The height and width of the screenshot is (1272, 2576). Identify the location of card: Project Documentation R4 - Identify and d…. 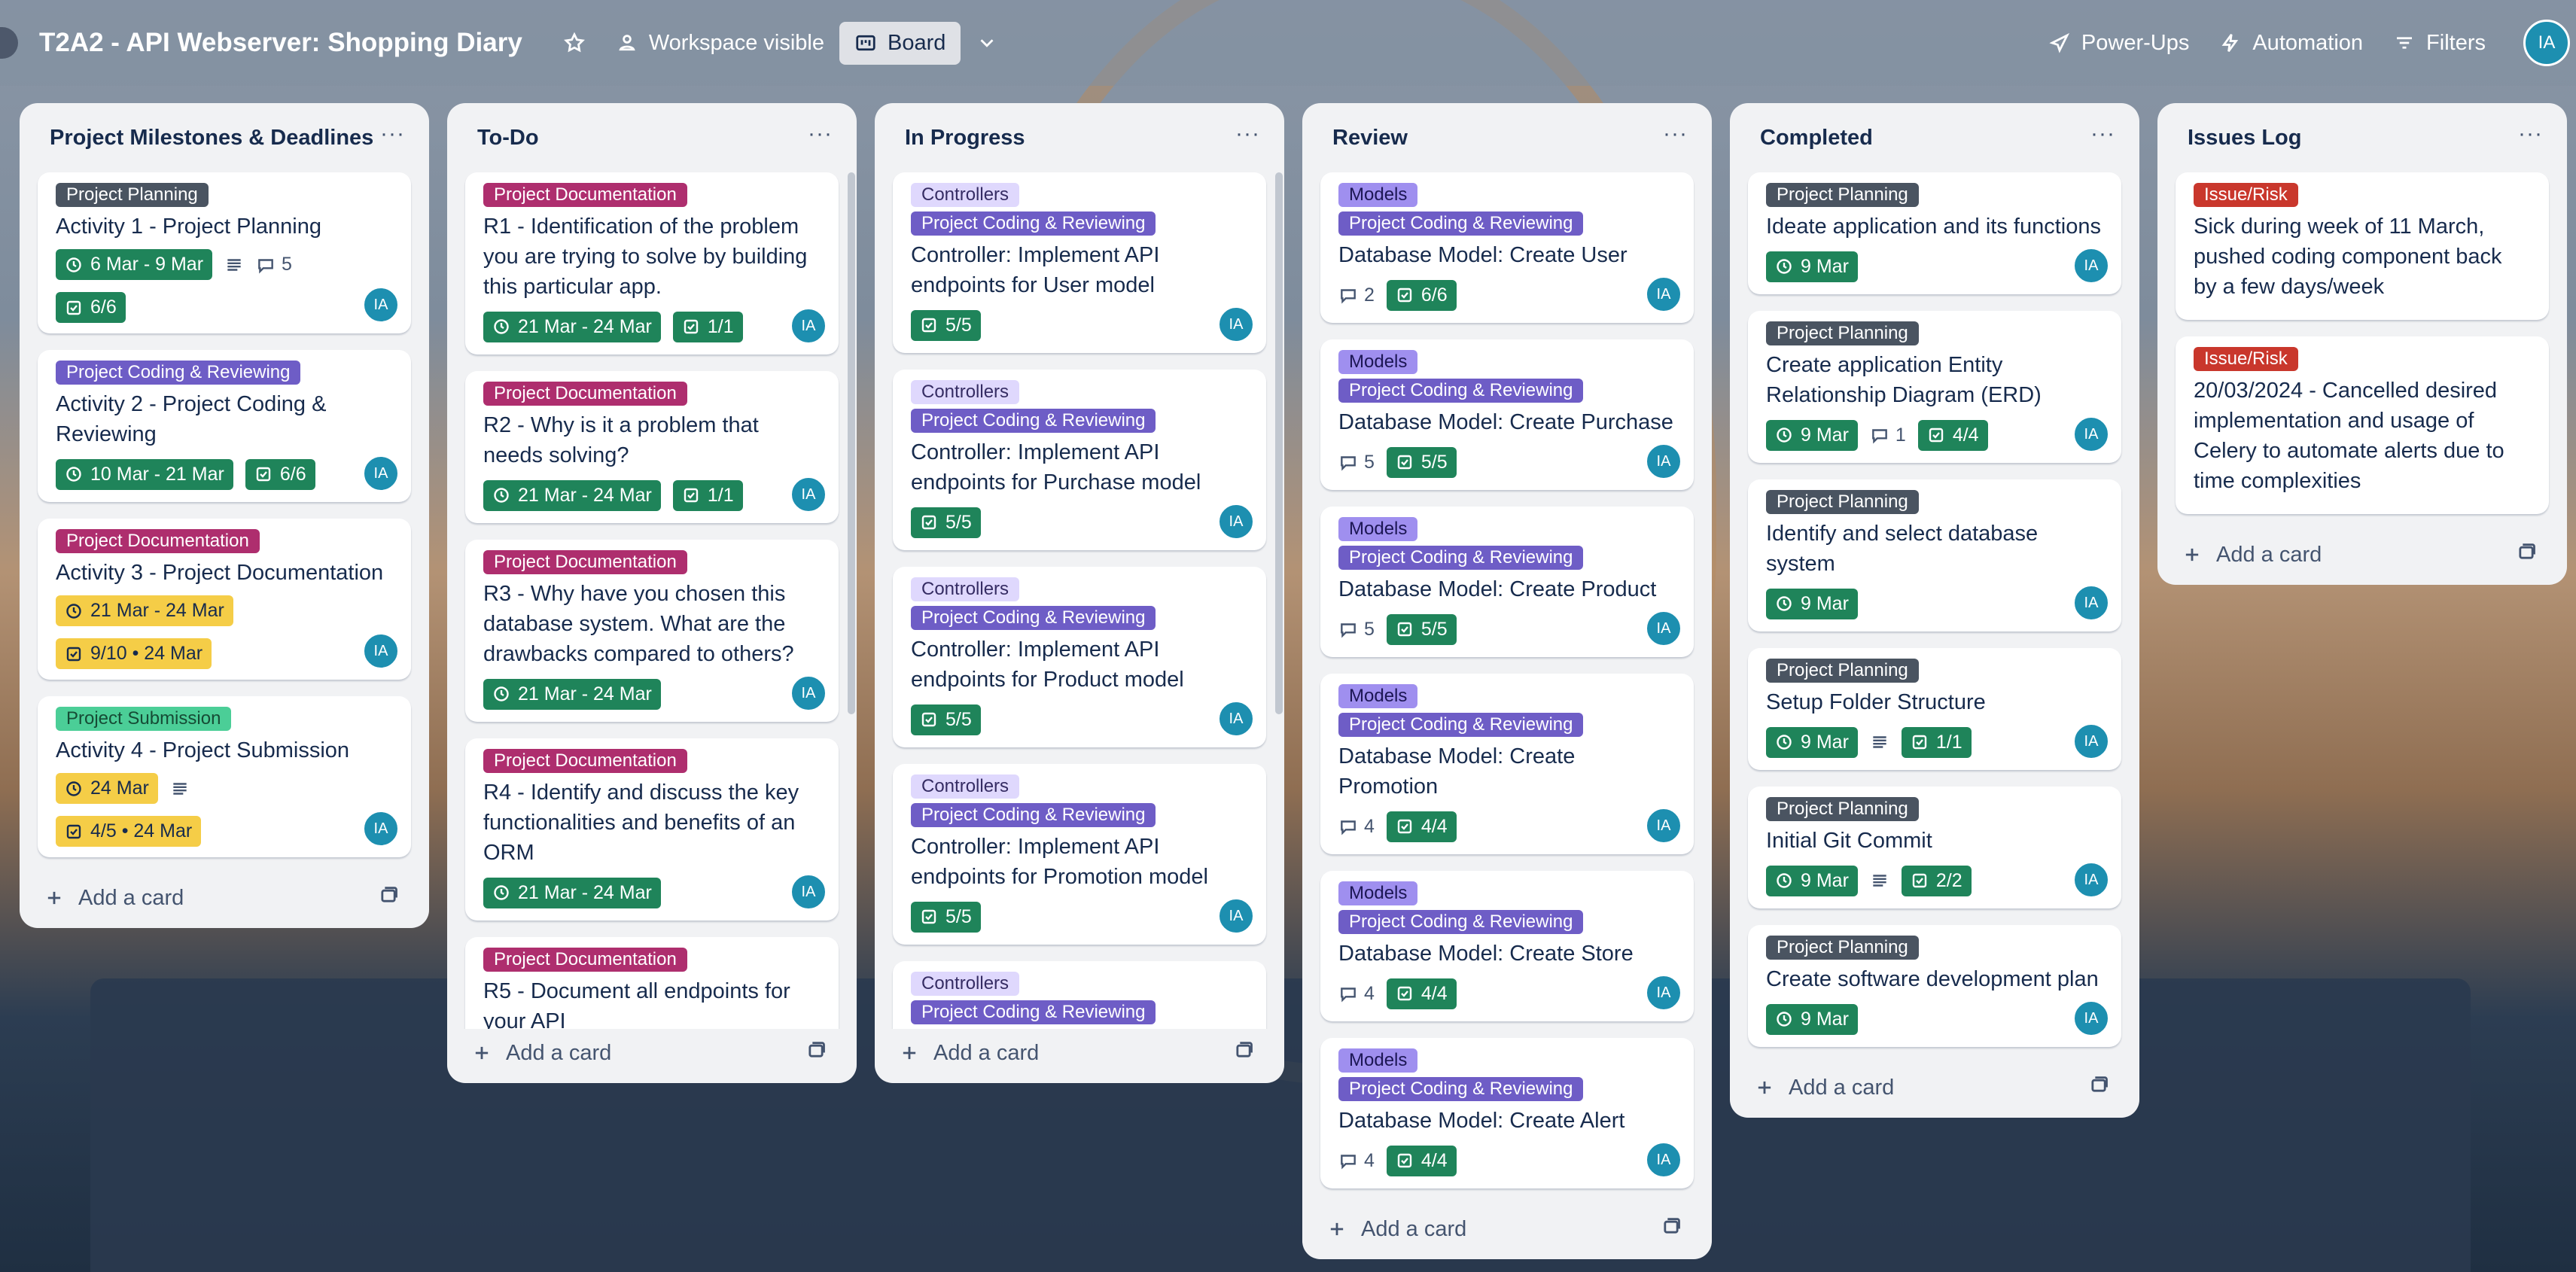
(652, 829).